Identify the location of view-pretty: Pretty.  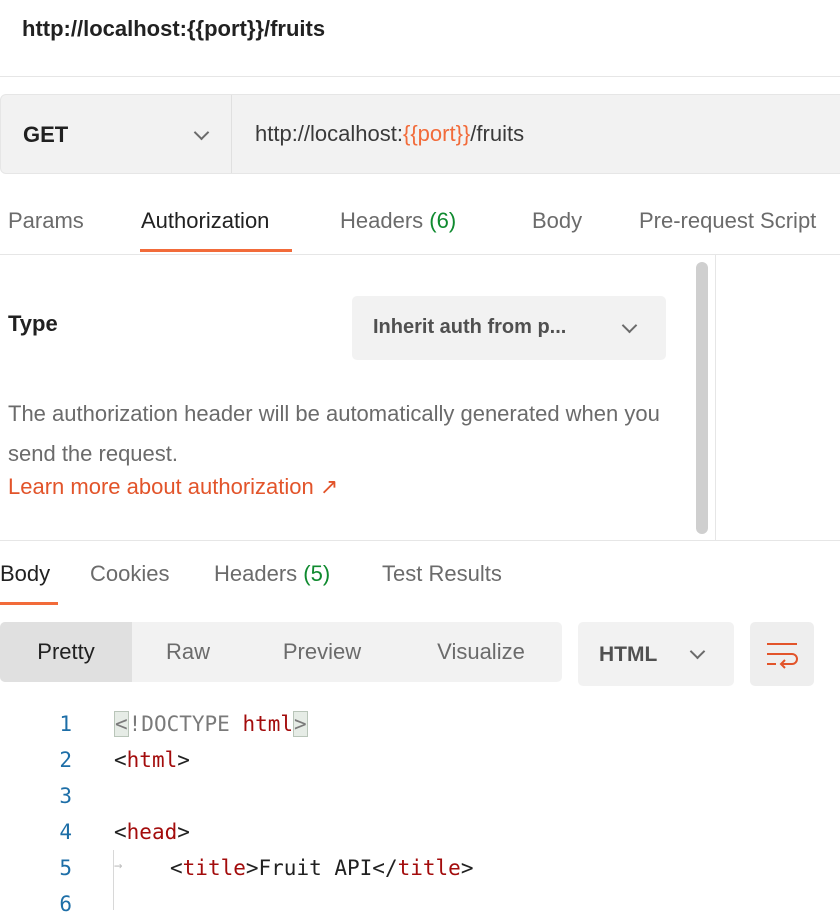
(66, 652).